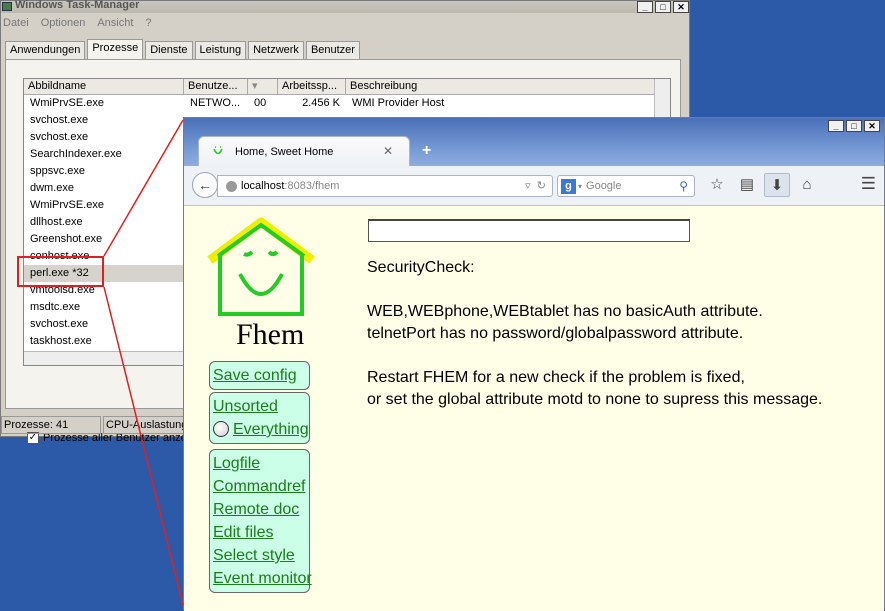  Describe the element at coordinates (77, 5) in the screenshot. I see `window-title: Windows Task-Manager` at that location.